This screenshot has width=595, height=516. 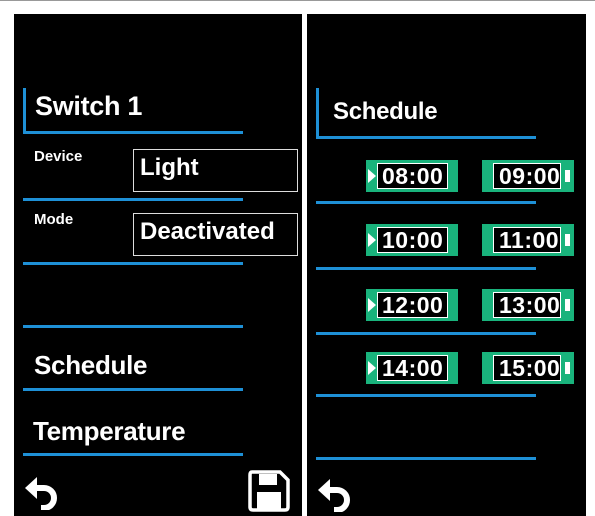 I want to click on start-time: 10:00, so click(x=412, y=240).